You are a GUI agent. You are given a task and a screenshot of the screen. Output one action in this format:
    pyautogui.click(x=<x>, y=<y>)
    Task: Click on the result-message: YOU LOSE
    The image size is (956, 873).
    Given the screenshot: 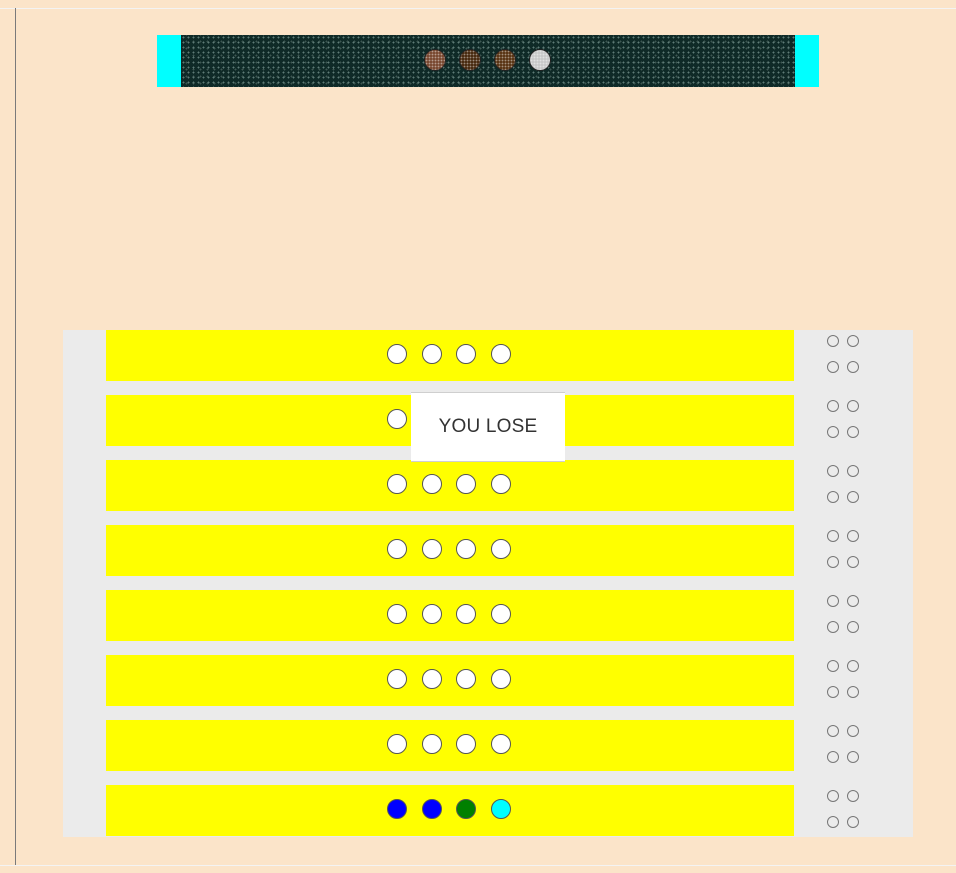 What is the action you would take?
    pyautogui.click(x=488, y=426)
    